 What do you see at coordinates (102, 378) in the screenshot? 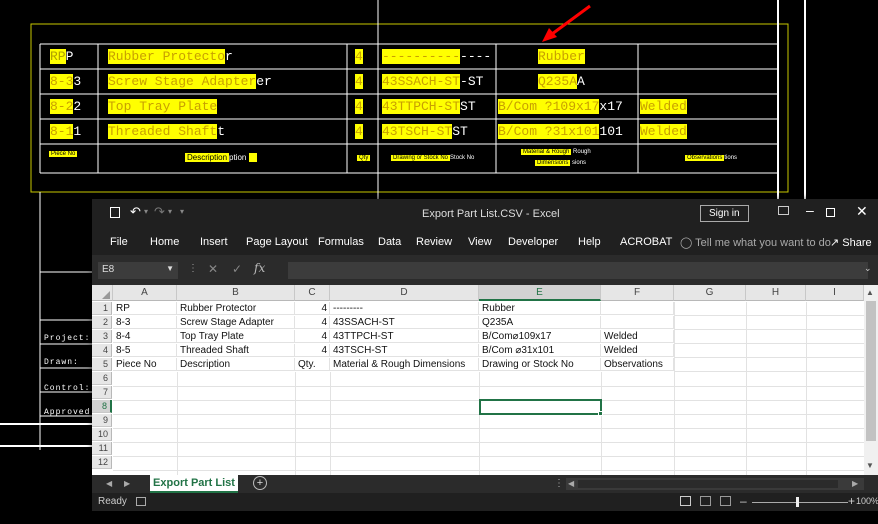
I see `row-header: 6` at bounding box center [102, 378].